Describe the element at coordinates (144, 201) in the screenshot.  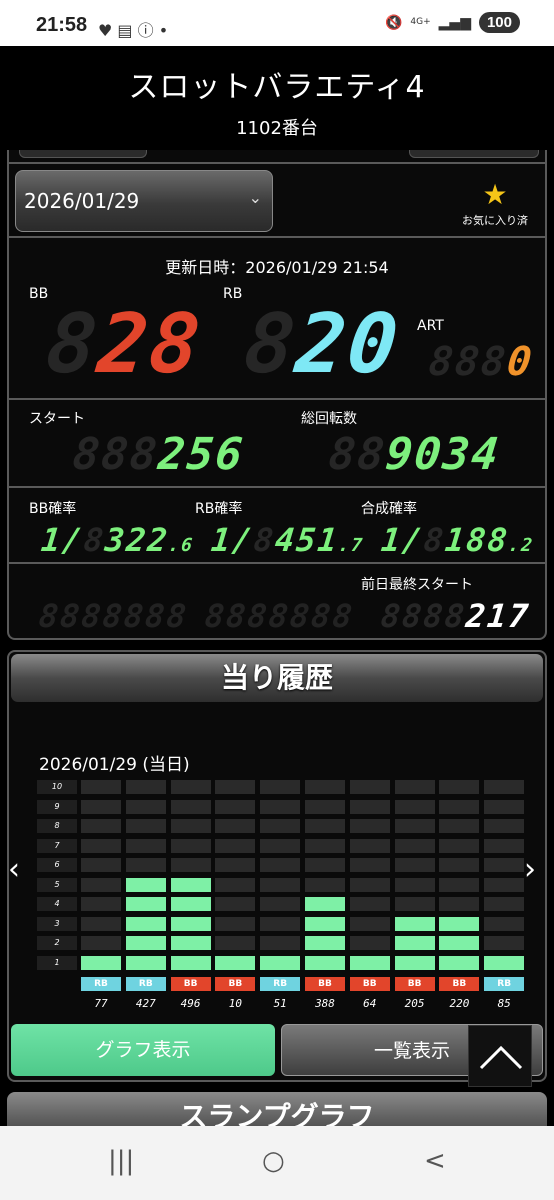
I see `date-select: 2026/01/29 ⌄` at that location.